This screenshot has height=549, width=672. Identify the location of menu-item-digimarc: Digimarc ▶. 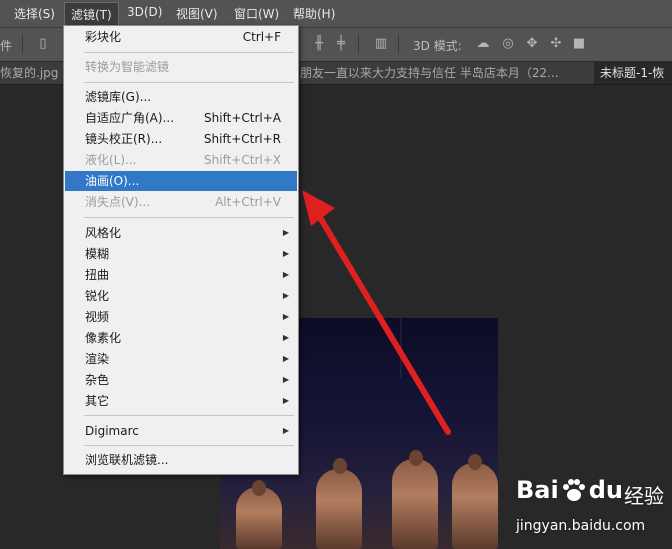
(181, 431).